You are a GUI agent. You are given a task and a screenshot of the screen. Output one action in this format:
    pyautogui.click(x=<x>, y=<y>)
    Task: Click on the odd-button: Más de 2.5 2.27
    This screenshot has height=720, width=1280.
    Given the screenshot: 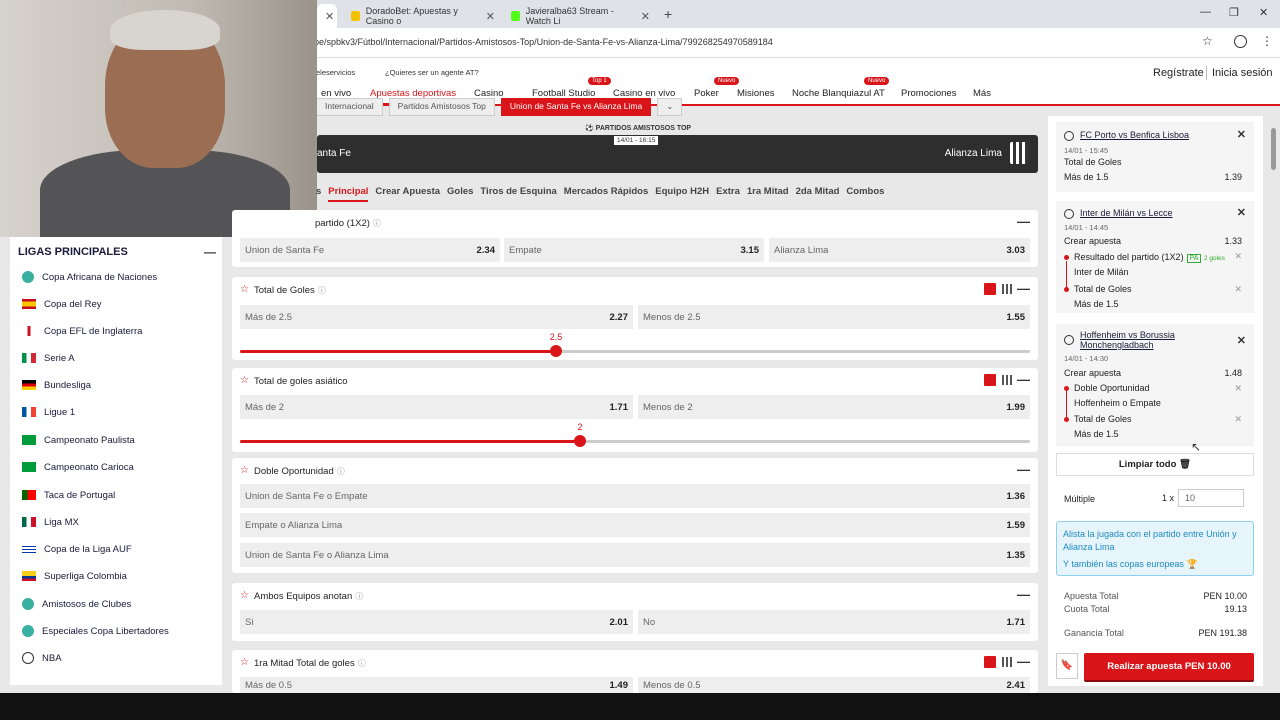 What is the action you would take?
    pyautogui.click(x=436, y=317)
    